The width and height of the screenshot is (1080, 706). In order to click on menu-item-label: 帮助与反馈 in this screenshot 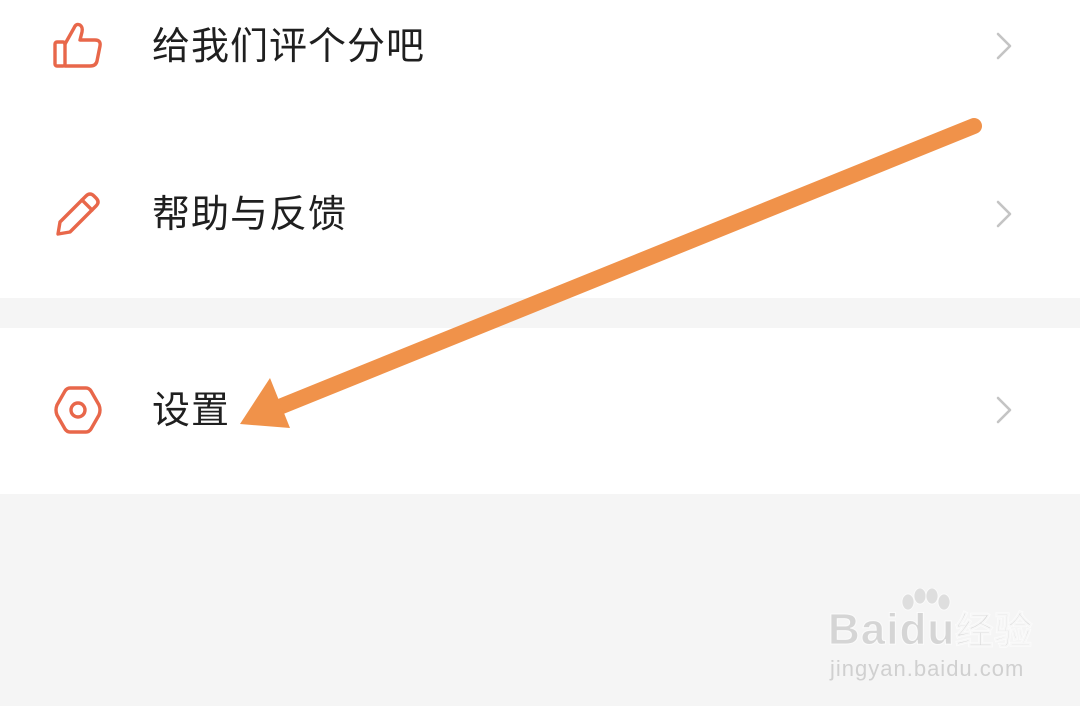, I will do `click(250, 214)`.